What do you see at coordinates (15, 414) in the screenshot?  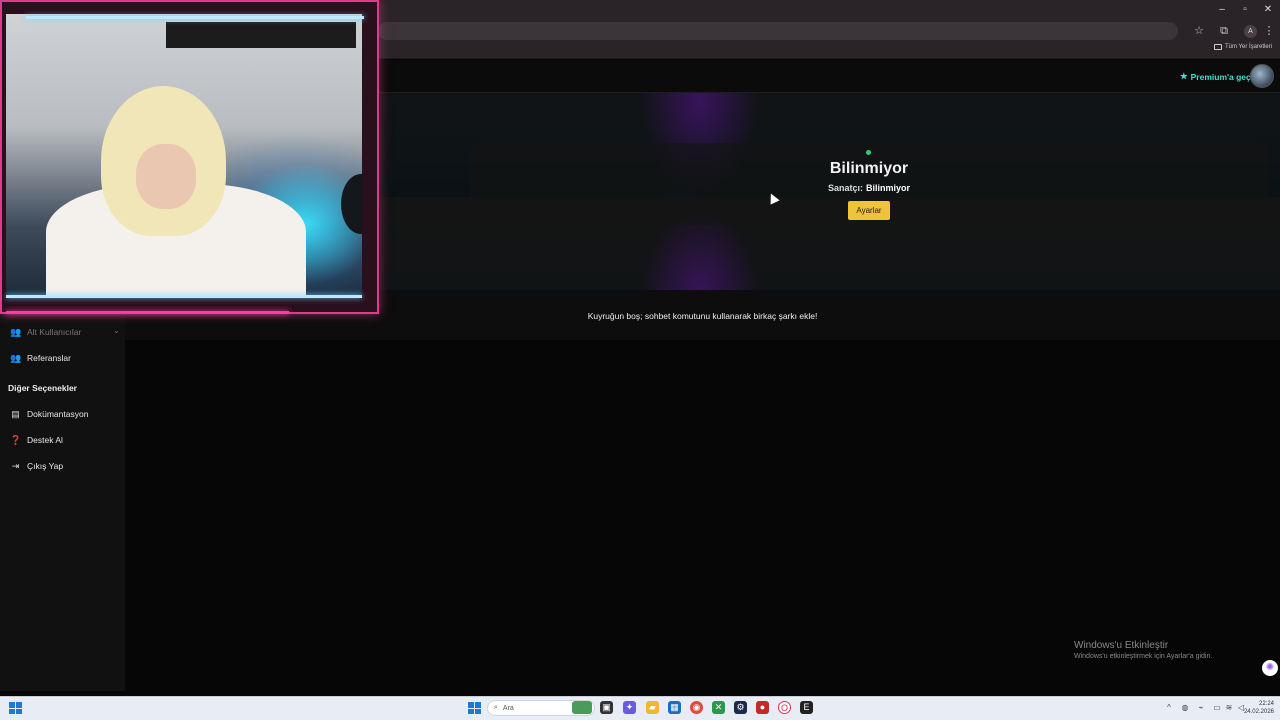 I see `book-icon: ▤` at bounding box center [15, 414].